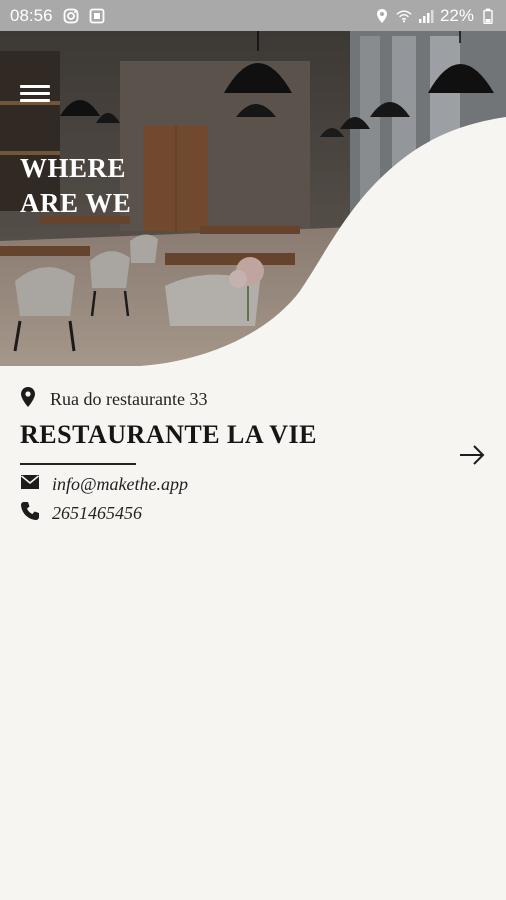 This screenshot has height=900, width=506. What do you see at coordinates (456, 15) in the screenshot?
I see `battery-percent: 22%` at bounding box center [456, 15].